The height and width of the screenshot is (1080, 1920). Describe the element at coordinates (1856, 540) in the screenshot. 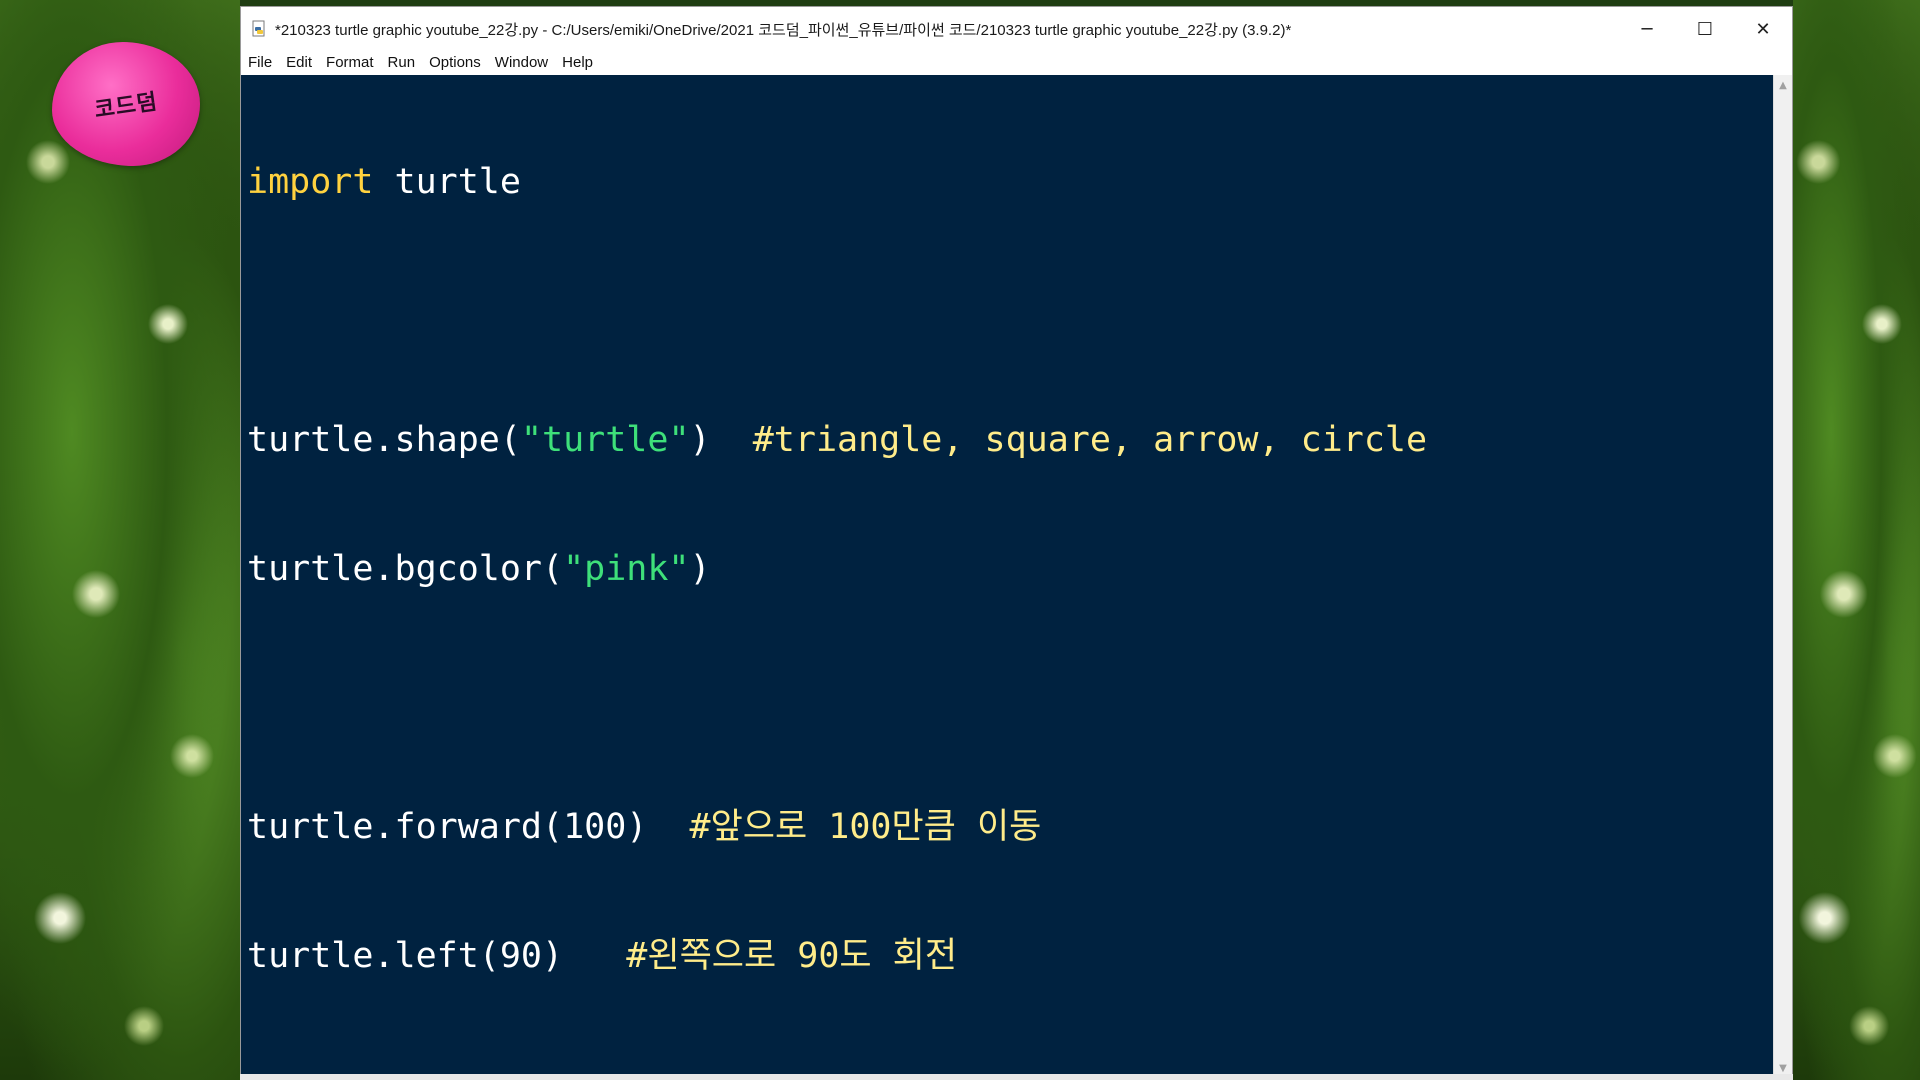

I see `desktop-wallpaper-right` at that location.